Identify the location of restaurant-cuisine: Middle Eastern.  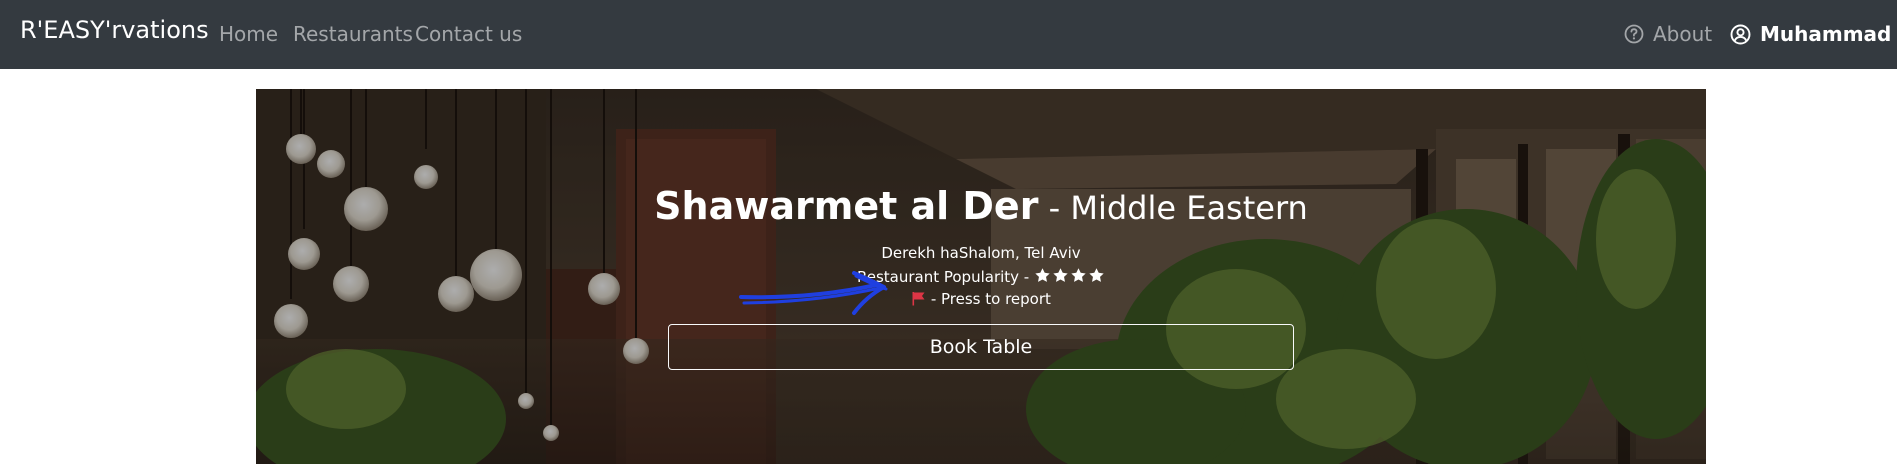
(1189, 208).